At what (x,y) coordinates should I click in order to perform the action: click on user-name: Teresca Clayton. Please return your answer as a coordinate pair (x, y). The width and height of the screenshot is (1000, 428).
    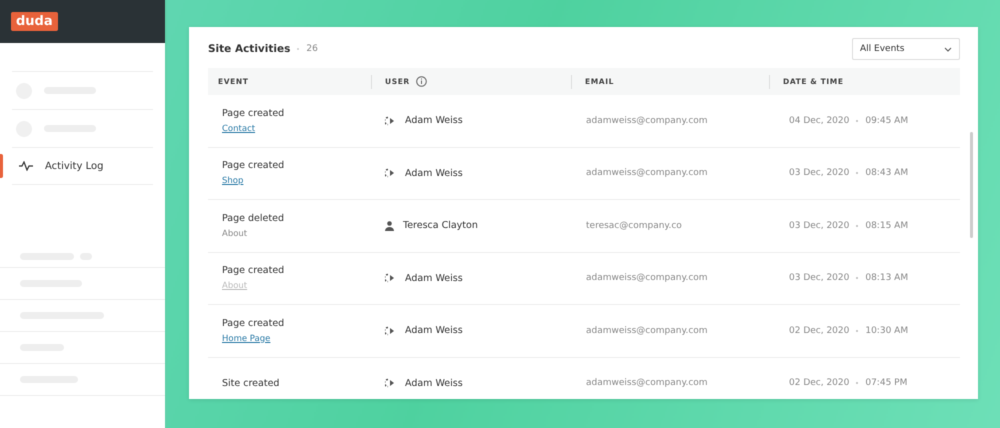
    Looking at the image, I should click on (440, 226).